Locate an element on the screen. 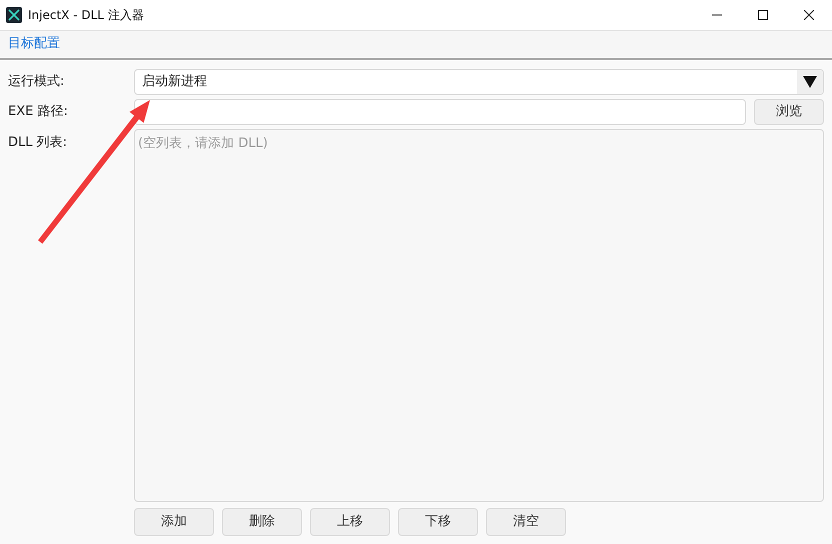 Image resolution: width=832 pixels, height=544 pixels. maximize-icon is located at coordinates (763, 15).